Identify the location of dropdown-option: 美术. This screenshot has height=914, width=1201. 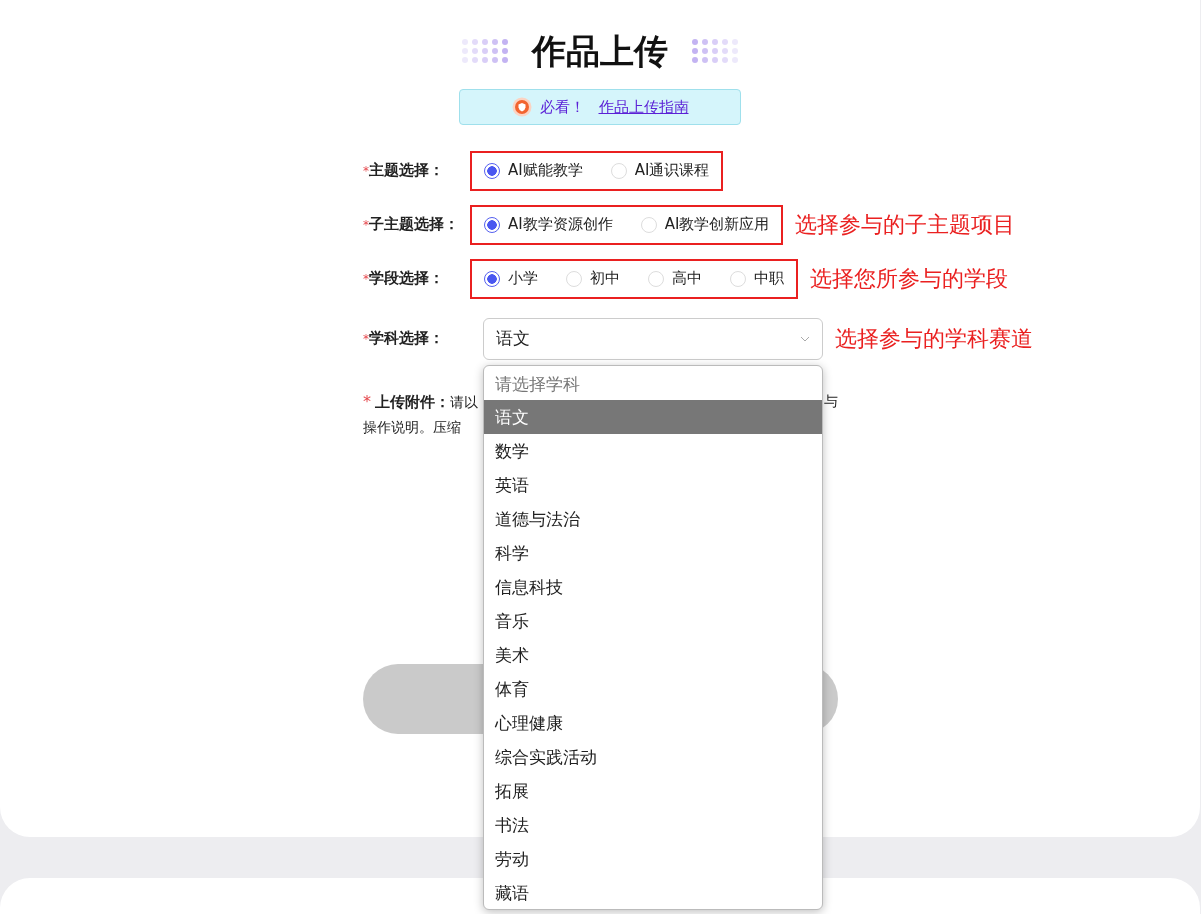
(653, 655).